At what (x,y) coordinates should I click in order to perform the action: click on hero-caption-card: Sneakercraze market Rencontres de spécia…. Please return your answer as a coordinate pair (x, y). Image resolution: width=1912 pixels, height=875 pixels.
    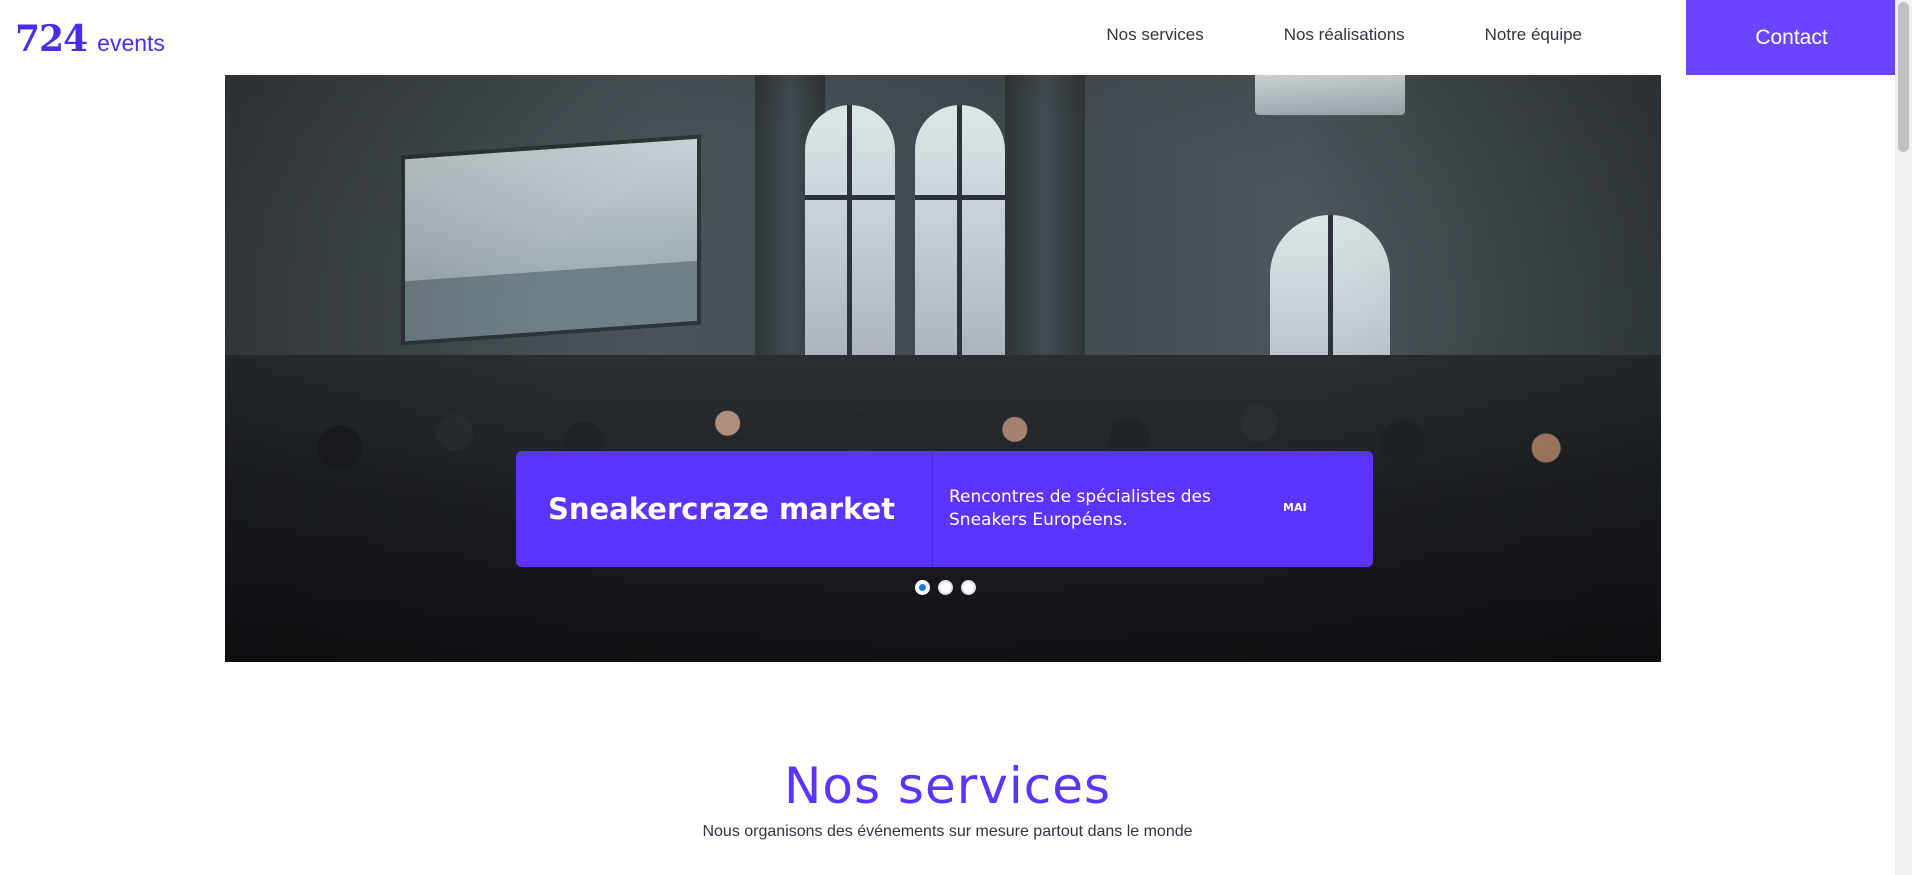
    Looking at the image, I should click on (944, 509).